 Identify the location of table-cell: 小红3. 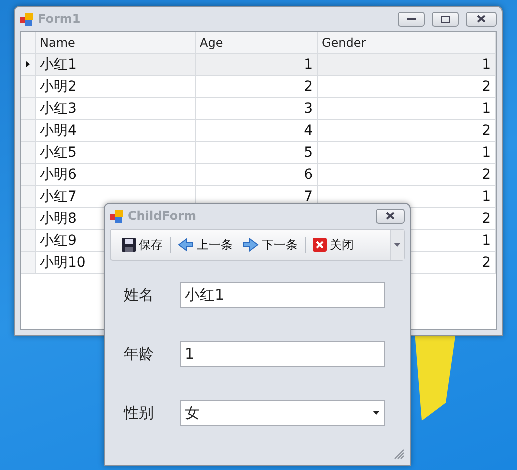
(116, 108).